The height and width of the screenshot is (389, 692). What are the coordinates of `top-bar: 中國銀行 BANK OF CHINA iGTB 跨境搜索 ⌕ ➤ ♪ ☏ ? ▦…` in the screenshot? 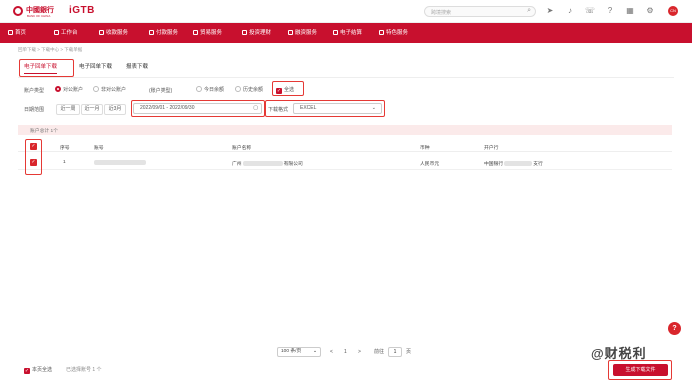 It's located at (346, 11).